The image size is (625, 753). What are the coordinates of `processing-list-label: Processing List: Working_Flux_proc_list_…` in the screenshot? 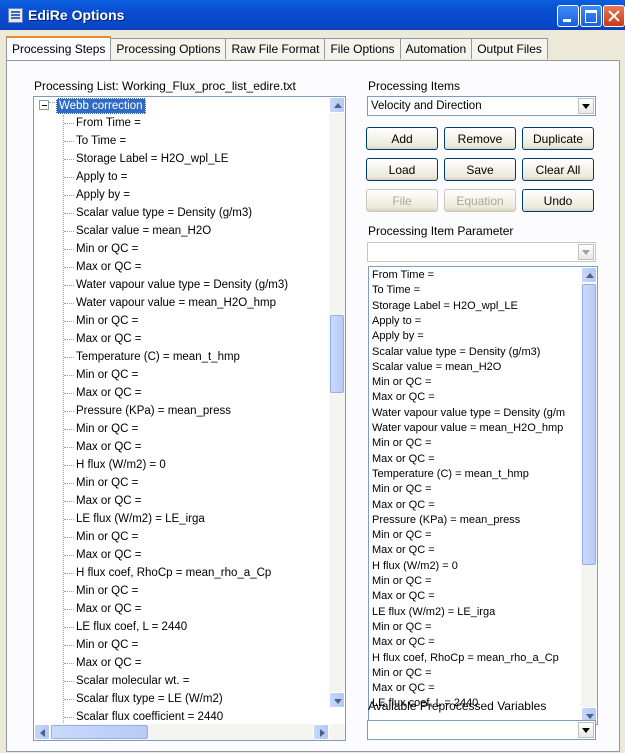 It's located at (165, 86).